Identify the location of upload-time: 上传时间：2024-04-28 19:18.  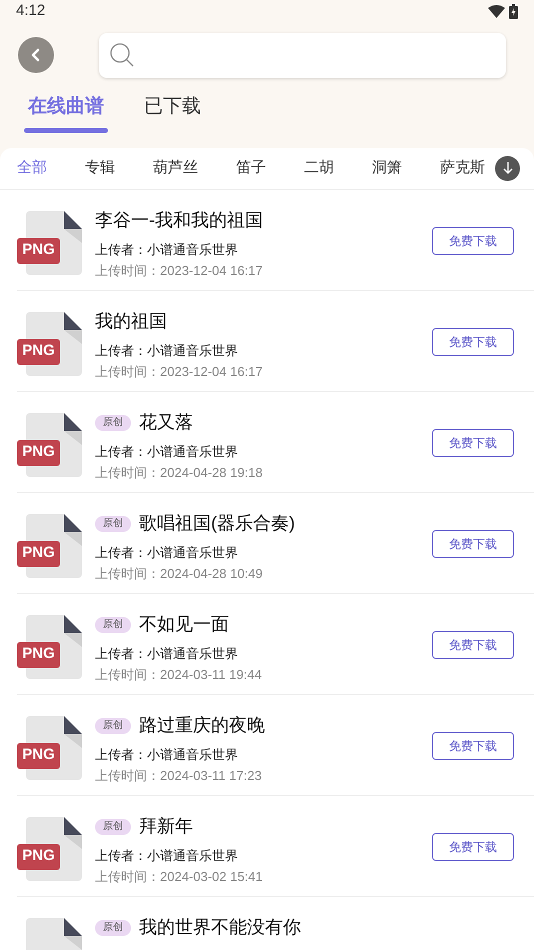
(179, 473).